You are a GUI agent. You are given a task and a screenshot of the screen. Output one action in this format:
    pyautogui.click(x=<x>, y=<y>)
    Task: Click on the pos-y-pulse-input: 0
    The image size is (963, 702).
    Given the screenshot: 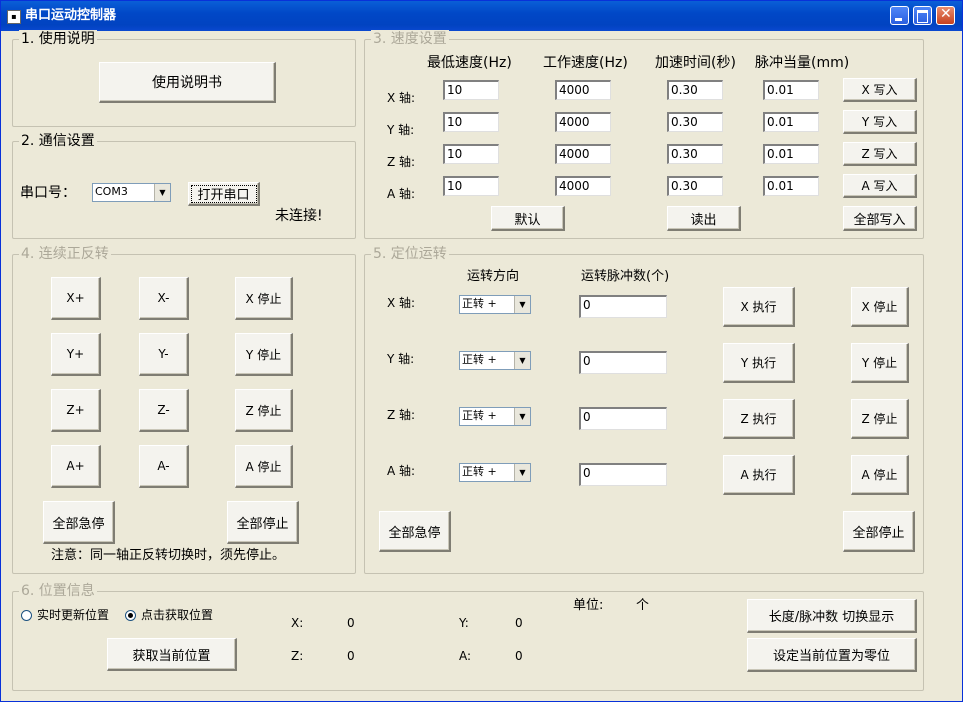 What is the action you would take?
    pyautogui.click(x=623, y=362)
    